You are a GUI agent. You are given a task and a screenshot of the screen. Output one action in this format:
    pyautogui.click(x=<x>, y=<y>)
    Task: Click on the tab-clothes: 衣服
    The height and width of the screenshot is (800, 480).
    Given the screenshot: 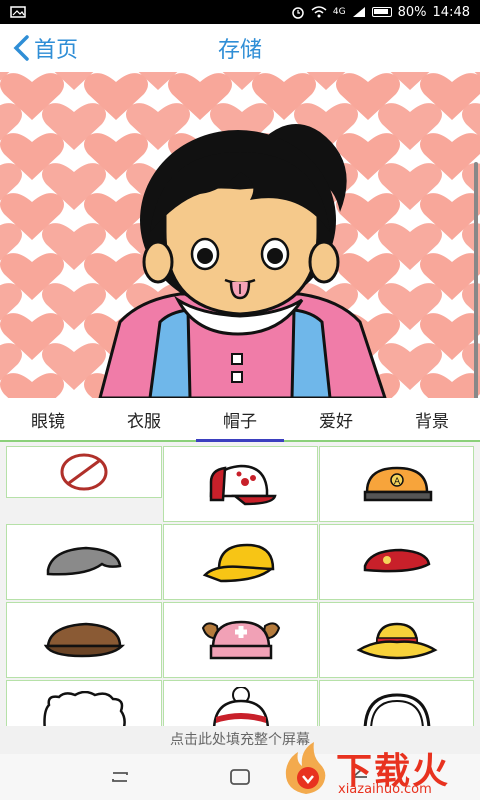 What is the action you would take?
    pyautogui.click(x=144, y=419)
    